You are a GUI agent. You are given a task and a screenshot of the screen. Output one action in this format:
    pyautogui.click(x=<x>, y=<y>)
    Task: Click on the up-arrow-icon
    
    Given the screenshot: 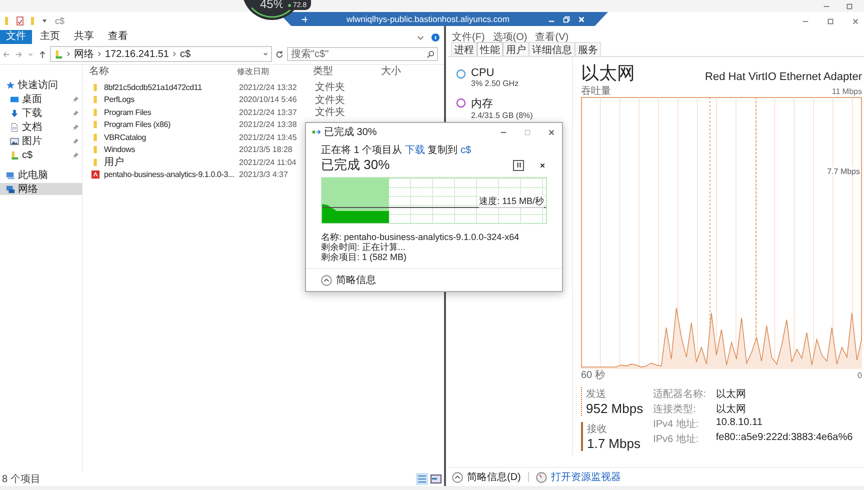 What is the action you would take?
    pyautogui.click(x=42, y=54)
    